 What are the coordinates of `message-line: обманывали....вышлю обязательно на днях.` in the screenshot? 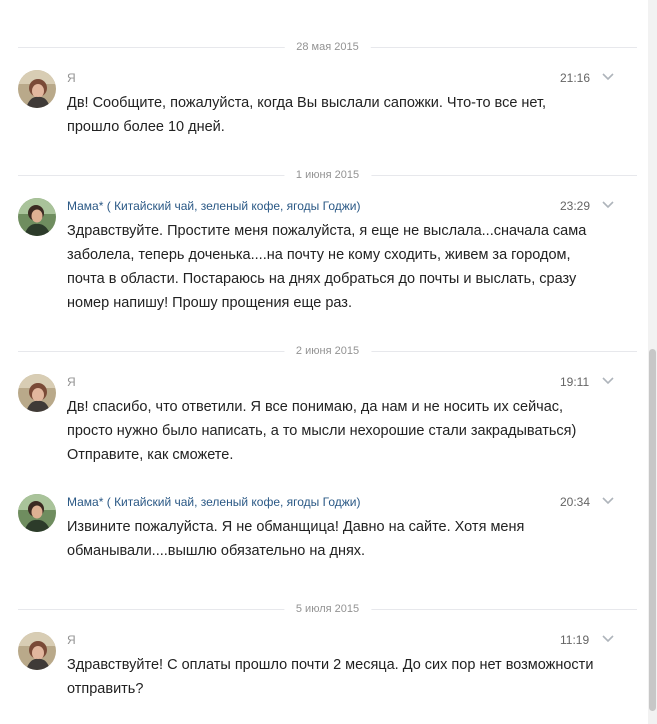 It's located at (216, 551).